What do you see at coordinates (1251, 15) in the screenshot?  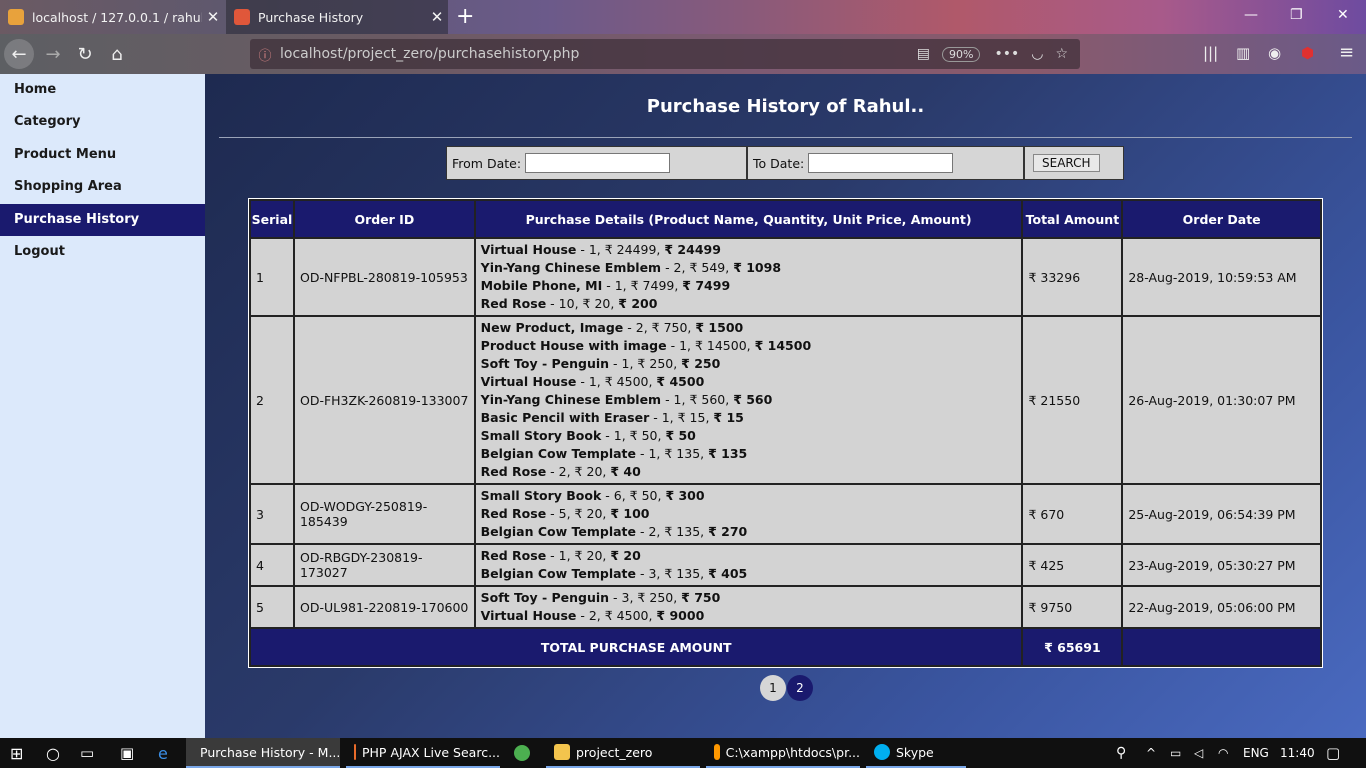 I see `minimize-icon: —` at bounding box center [1251, 15].